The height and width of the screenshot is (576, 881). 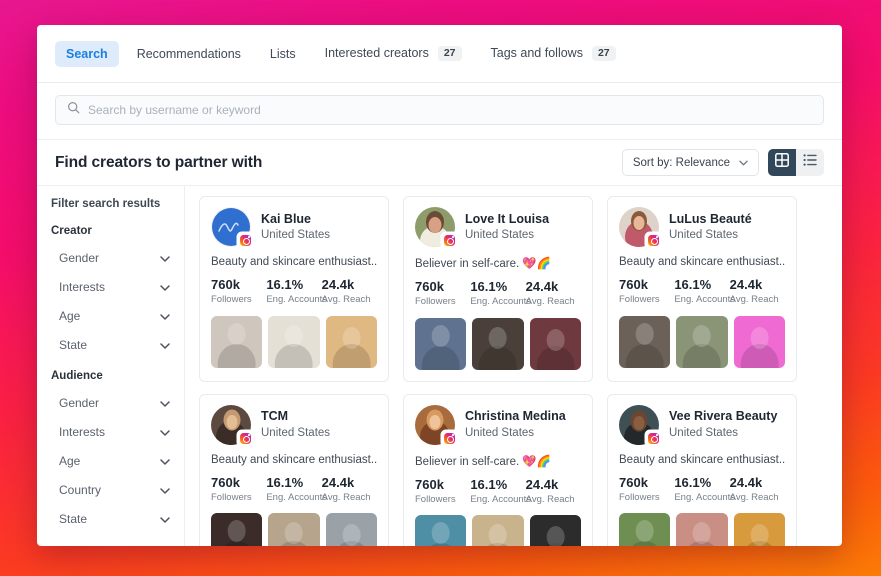 What do you see at coordinates (286, 218) in the screenshot?
I see `creator-name: Kai Blue` at bounding box center [286, 218].